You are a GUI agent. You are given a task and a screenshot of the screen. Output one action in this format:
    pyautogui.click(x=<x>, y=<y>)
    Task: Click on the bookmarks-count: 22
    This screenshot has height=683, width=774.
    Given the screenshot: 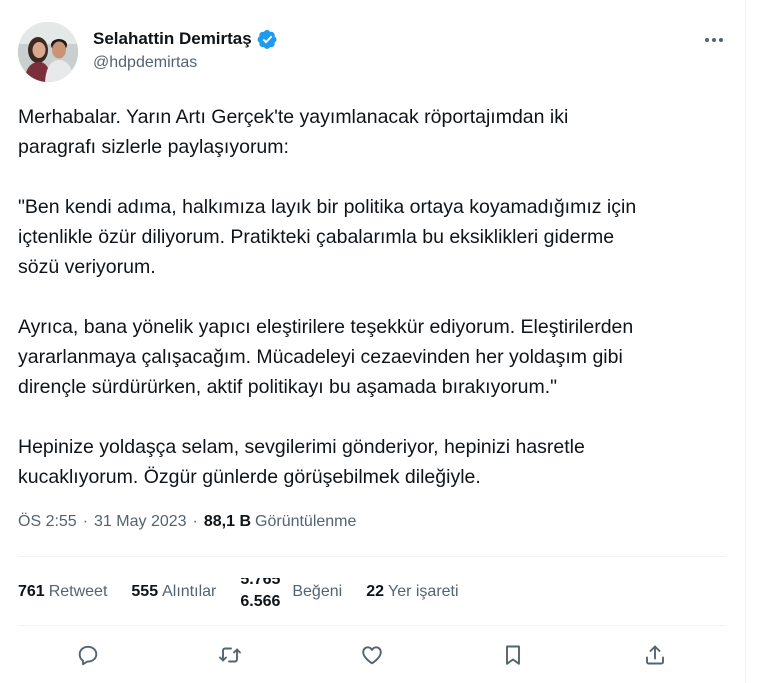 What is the action you would take?
    pyautogui.click(x=375, y=591)
    